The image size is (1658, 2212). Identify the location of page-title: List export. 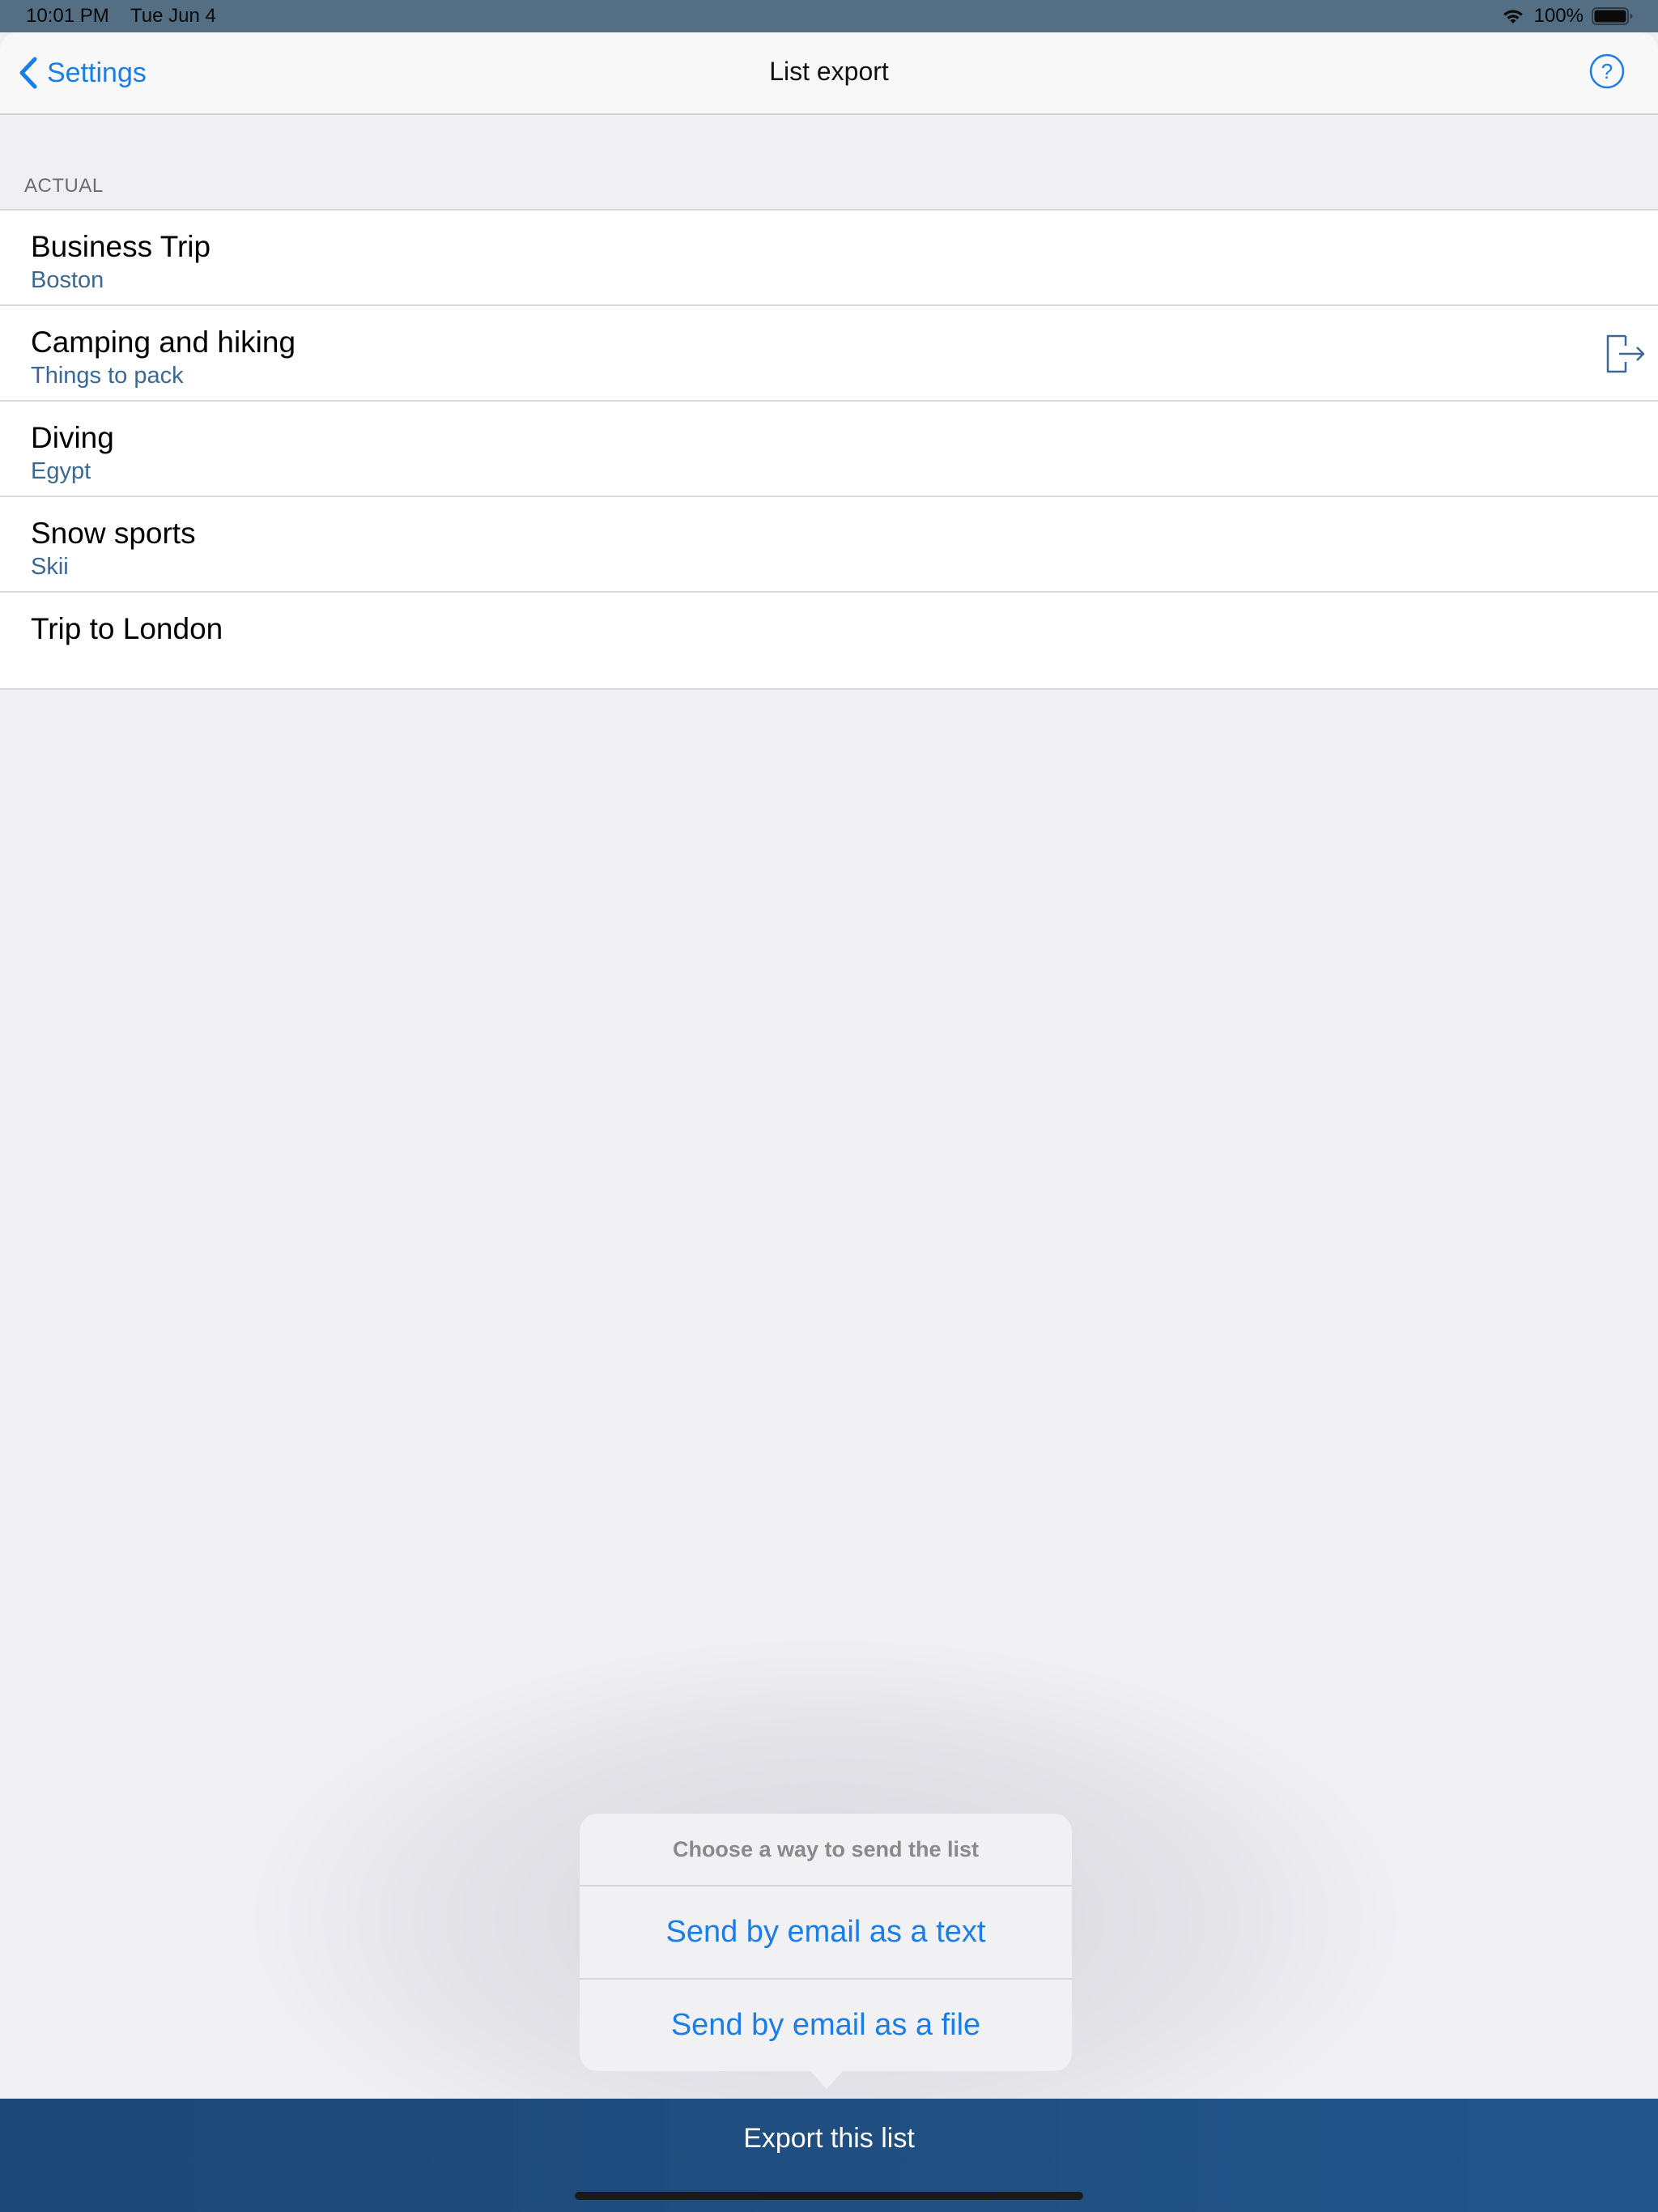
(829, 72).